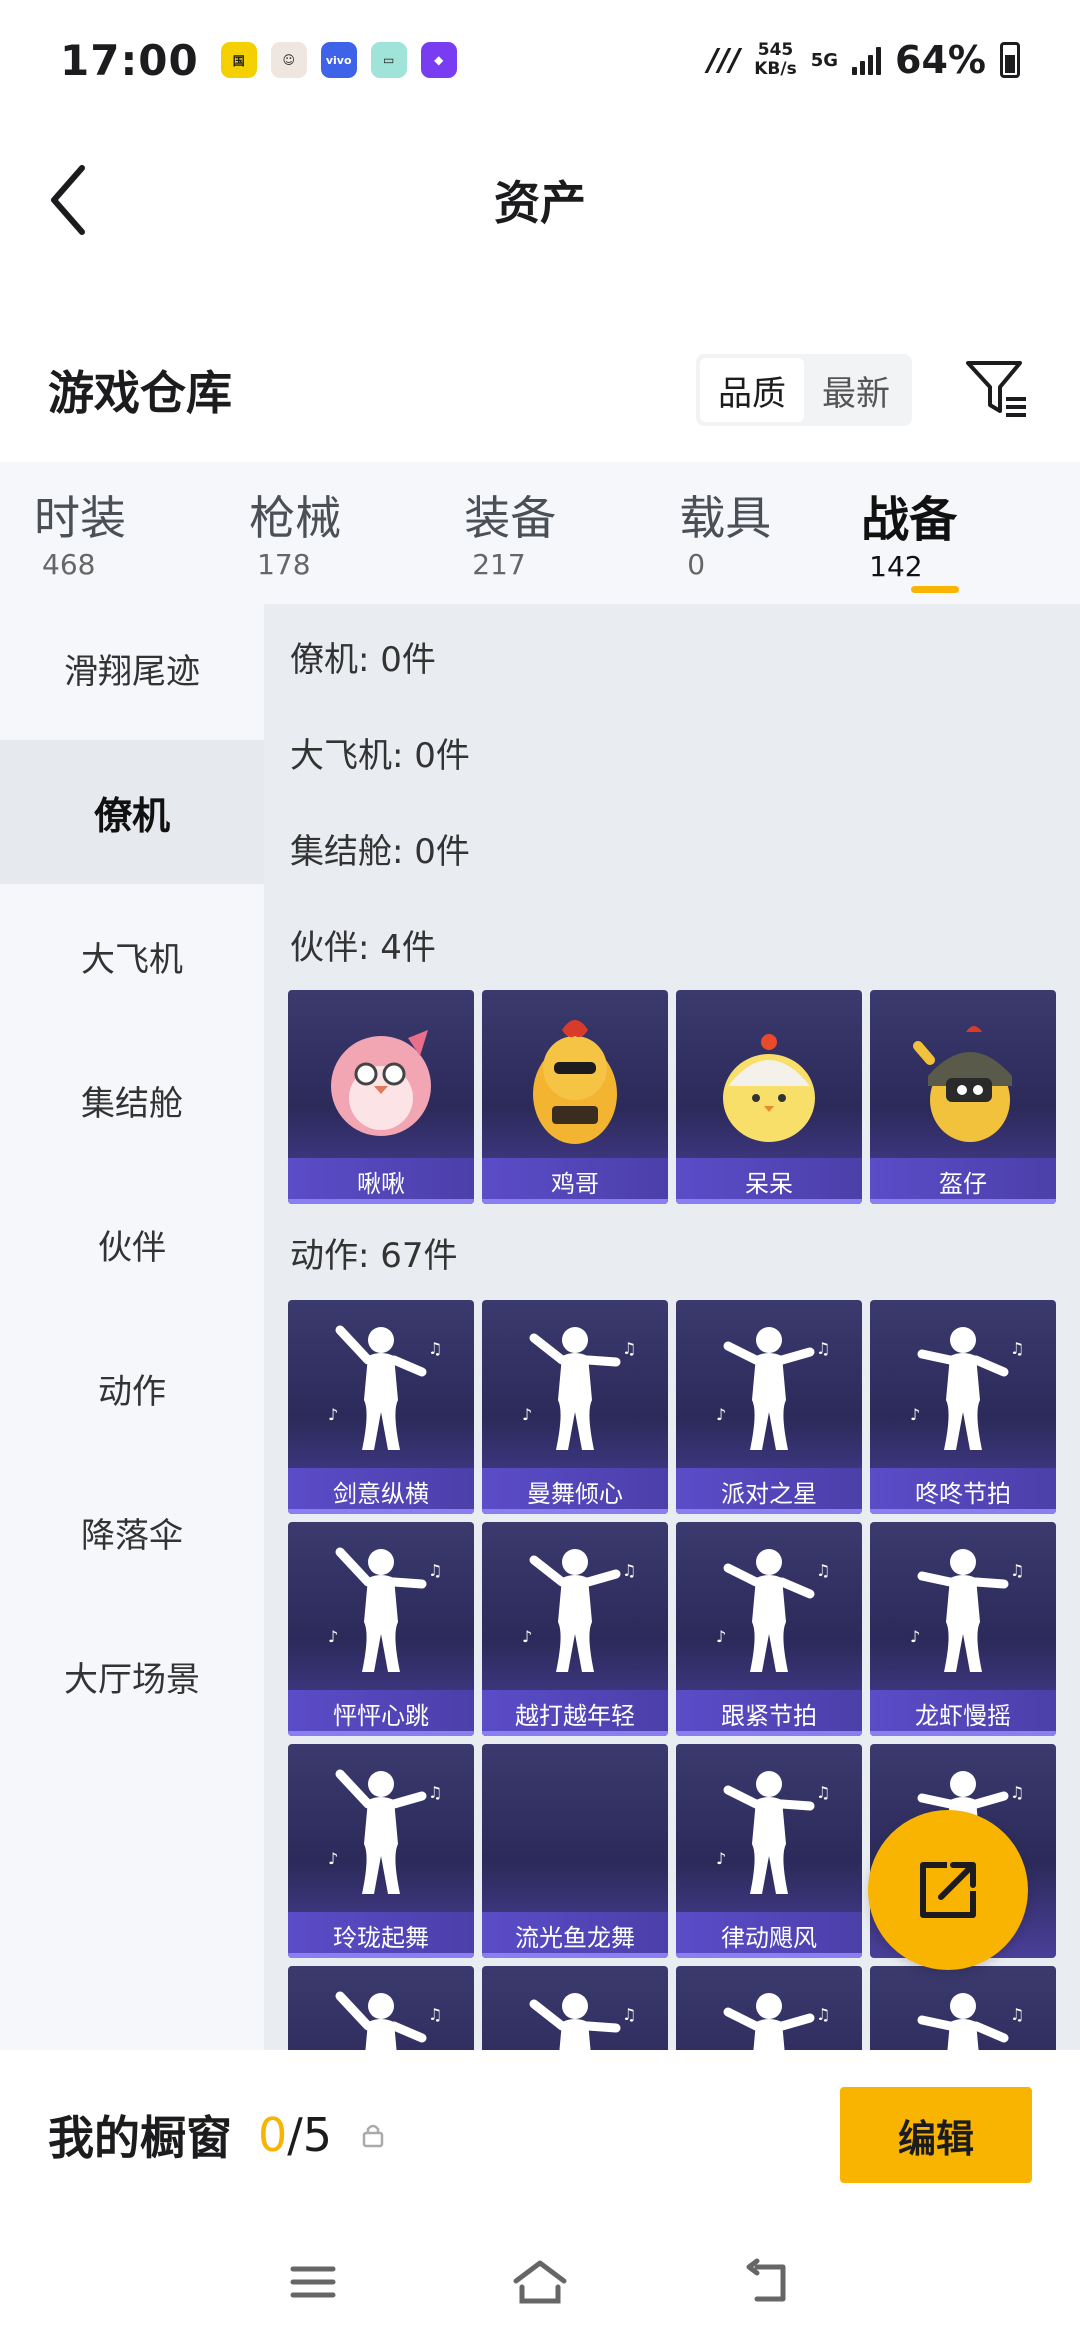  What do you see at coordinates (935, 589) in the screenshot?
I see `tab-indicator` at bounding box center [935, 589].